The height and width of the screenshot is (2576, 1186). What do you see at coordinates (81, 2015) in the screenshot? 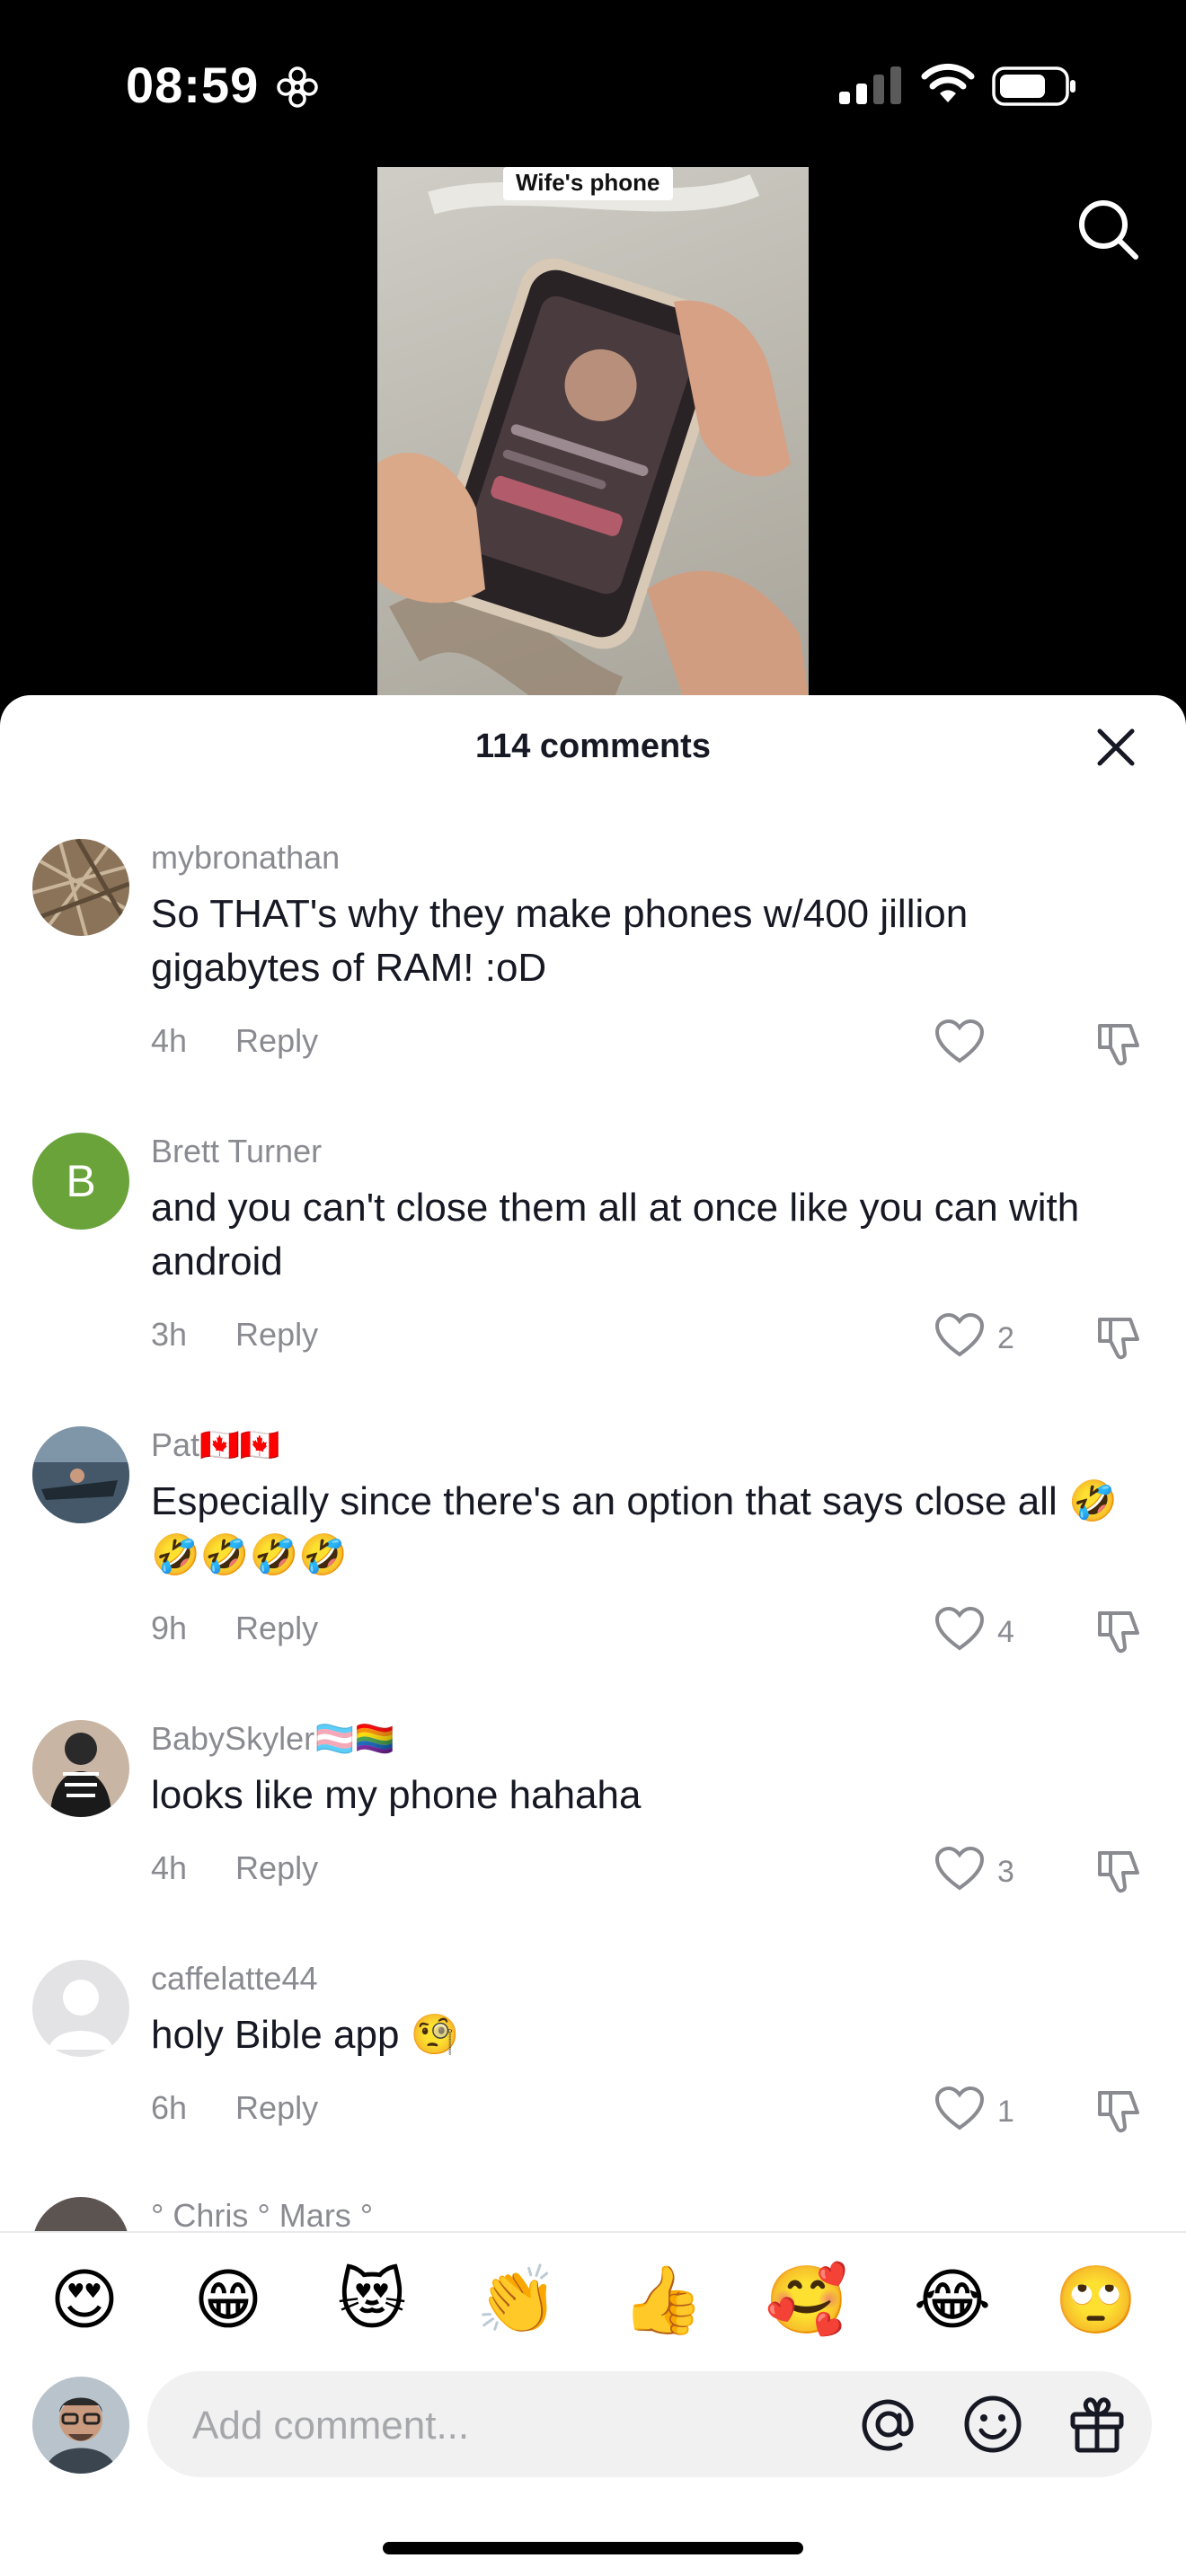
I see `default-avatar-icon` at bounding box center [81, 2015].